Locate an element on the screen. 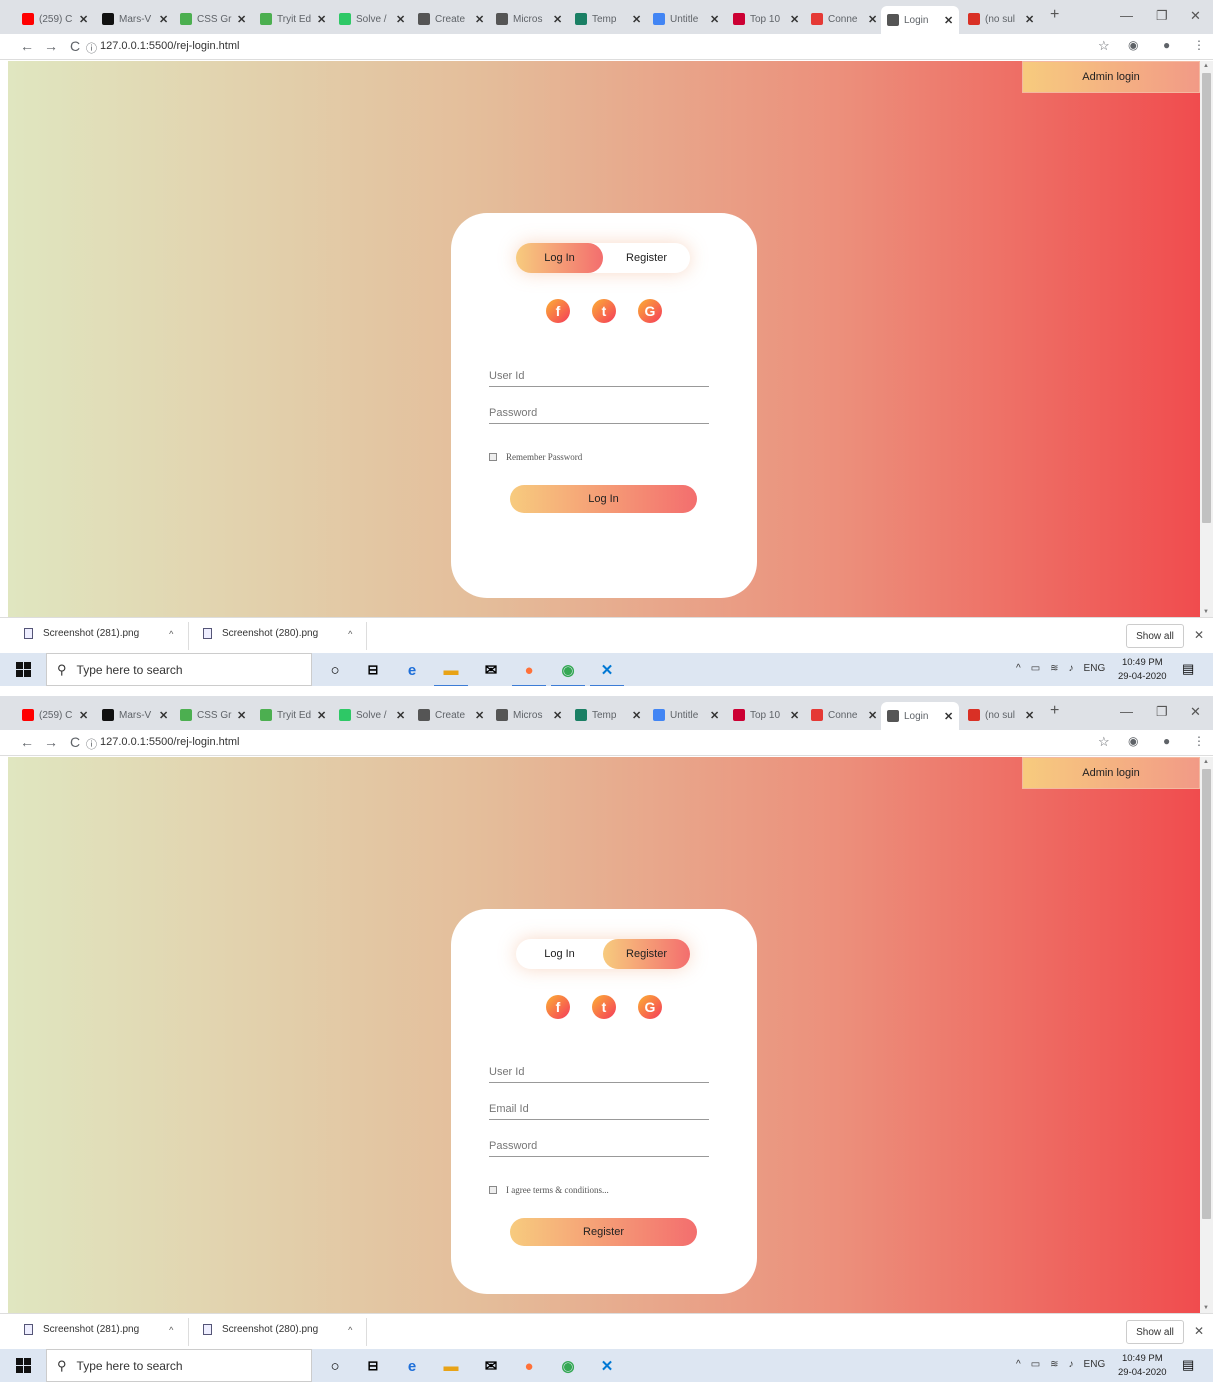 Image resolution: width=1213 pixels, height=1382 pixels. notification-icon: ▤ is located at coordinates (1188, 669).